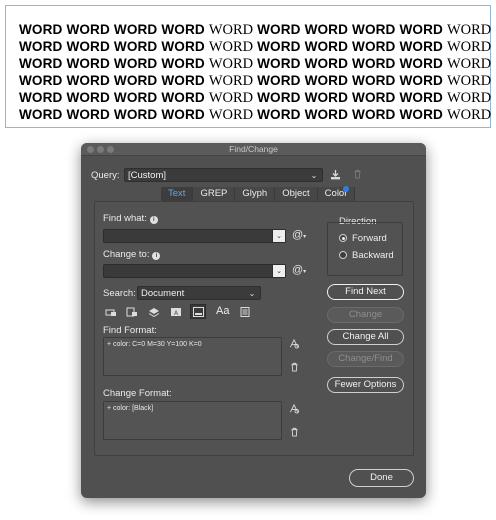 The height and width of the screenshot is (520, 496). What do you see at coordinates (111, 312) in the screenshot?
I see `include-locked-layers-icon` at bounding box center [111, 312].